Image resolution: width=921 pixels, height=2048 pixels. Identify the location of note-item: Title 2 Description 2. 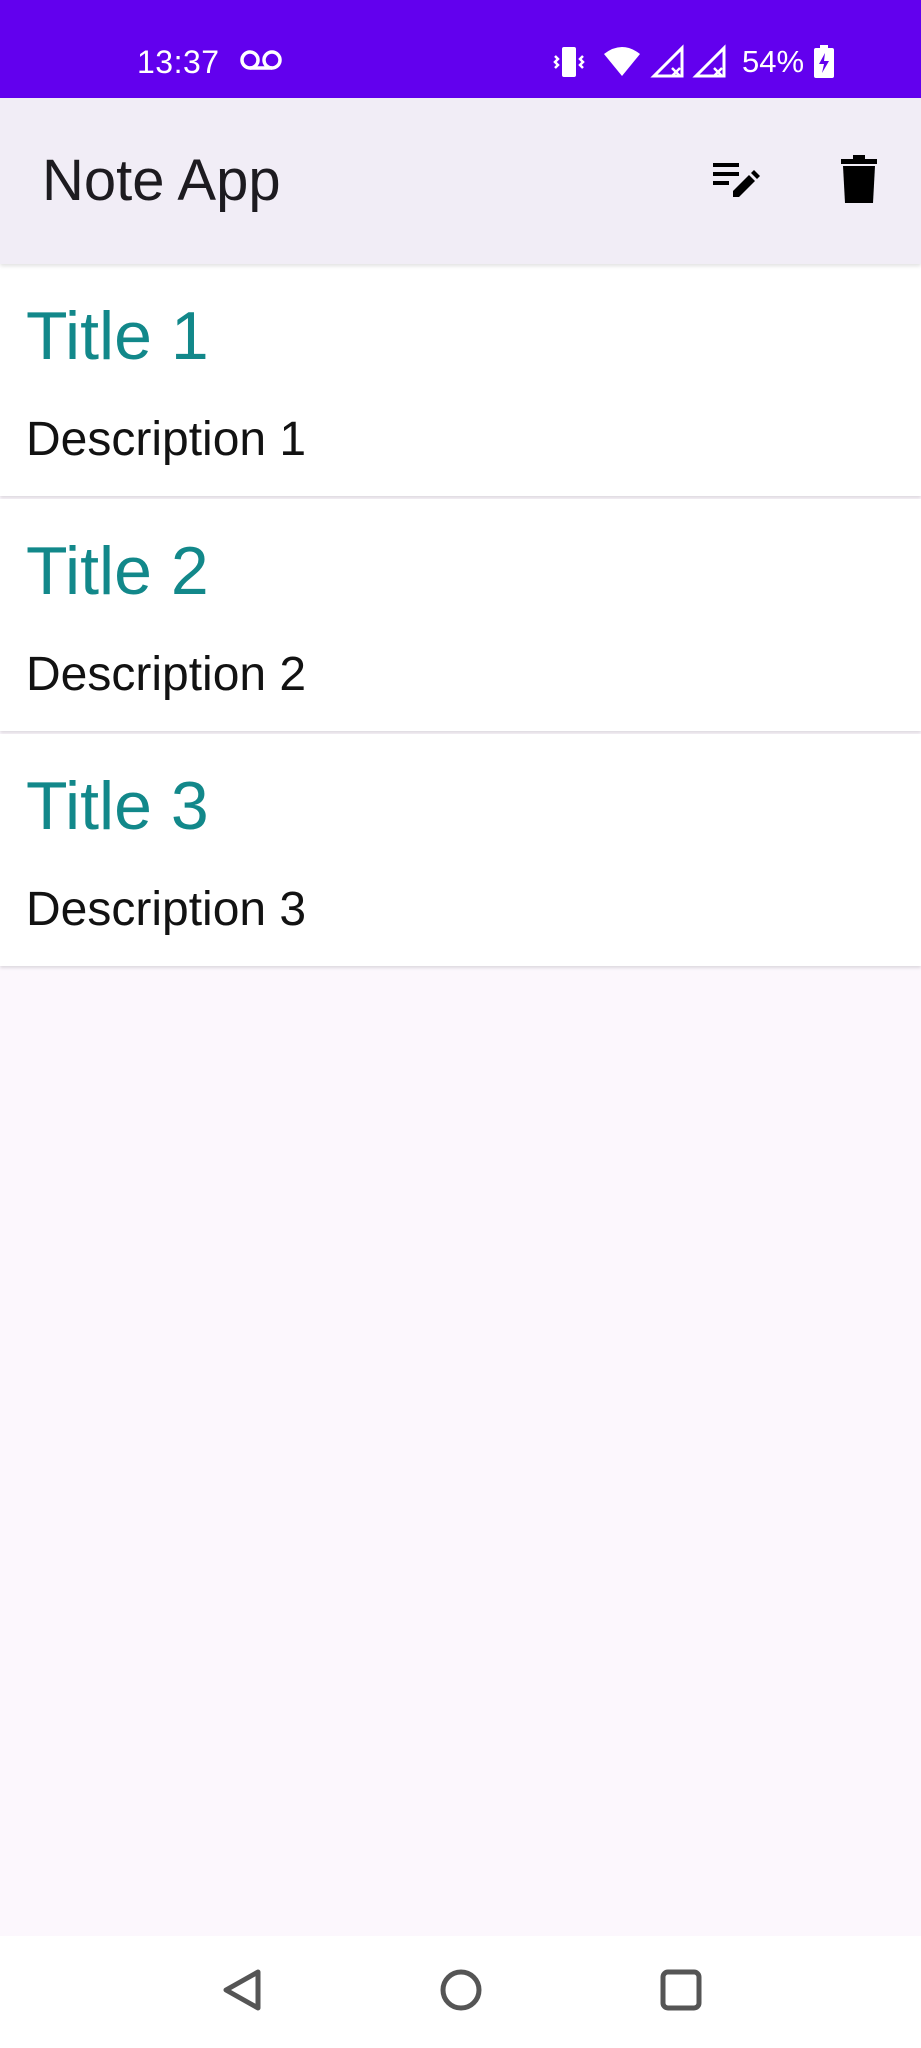
(460, 615).